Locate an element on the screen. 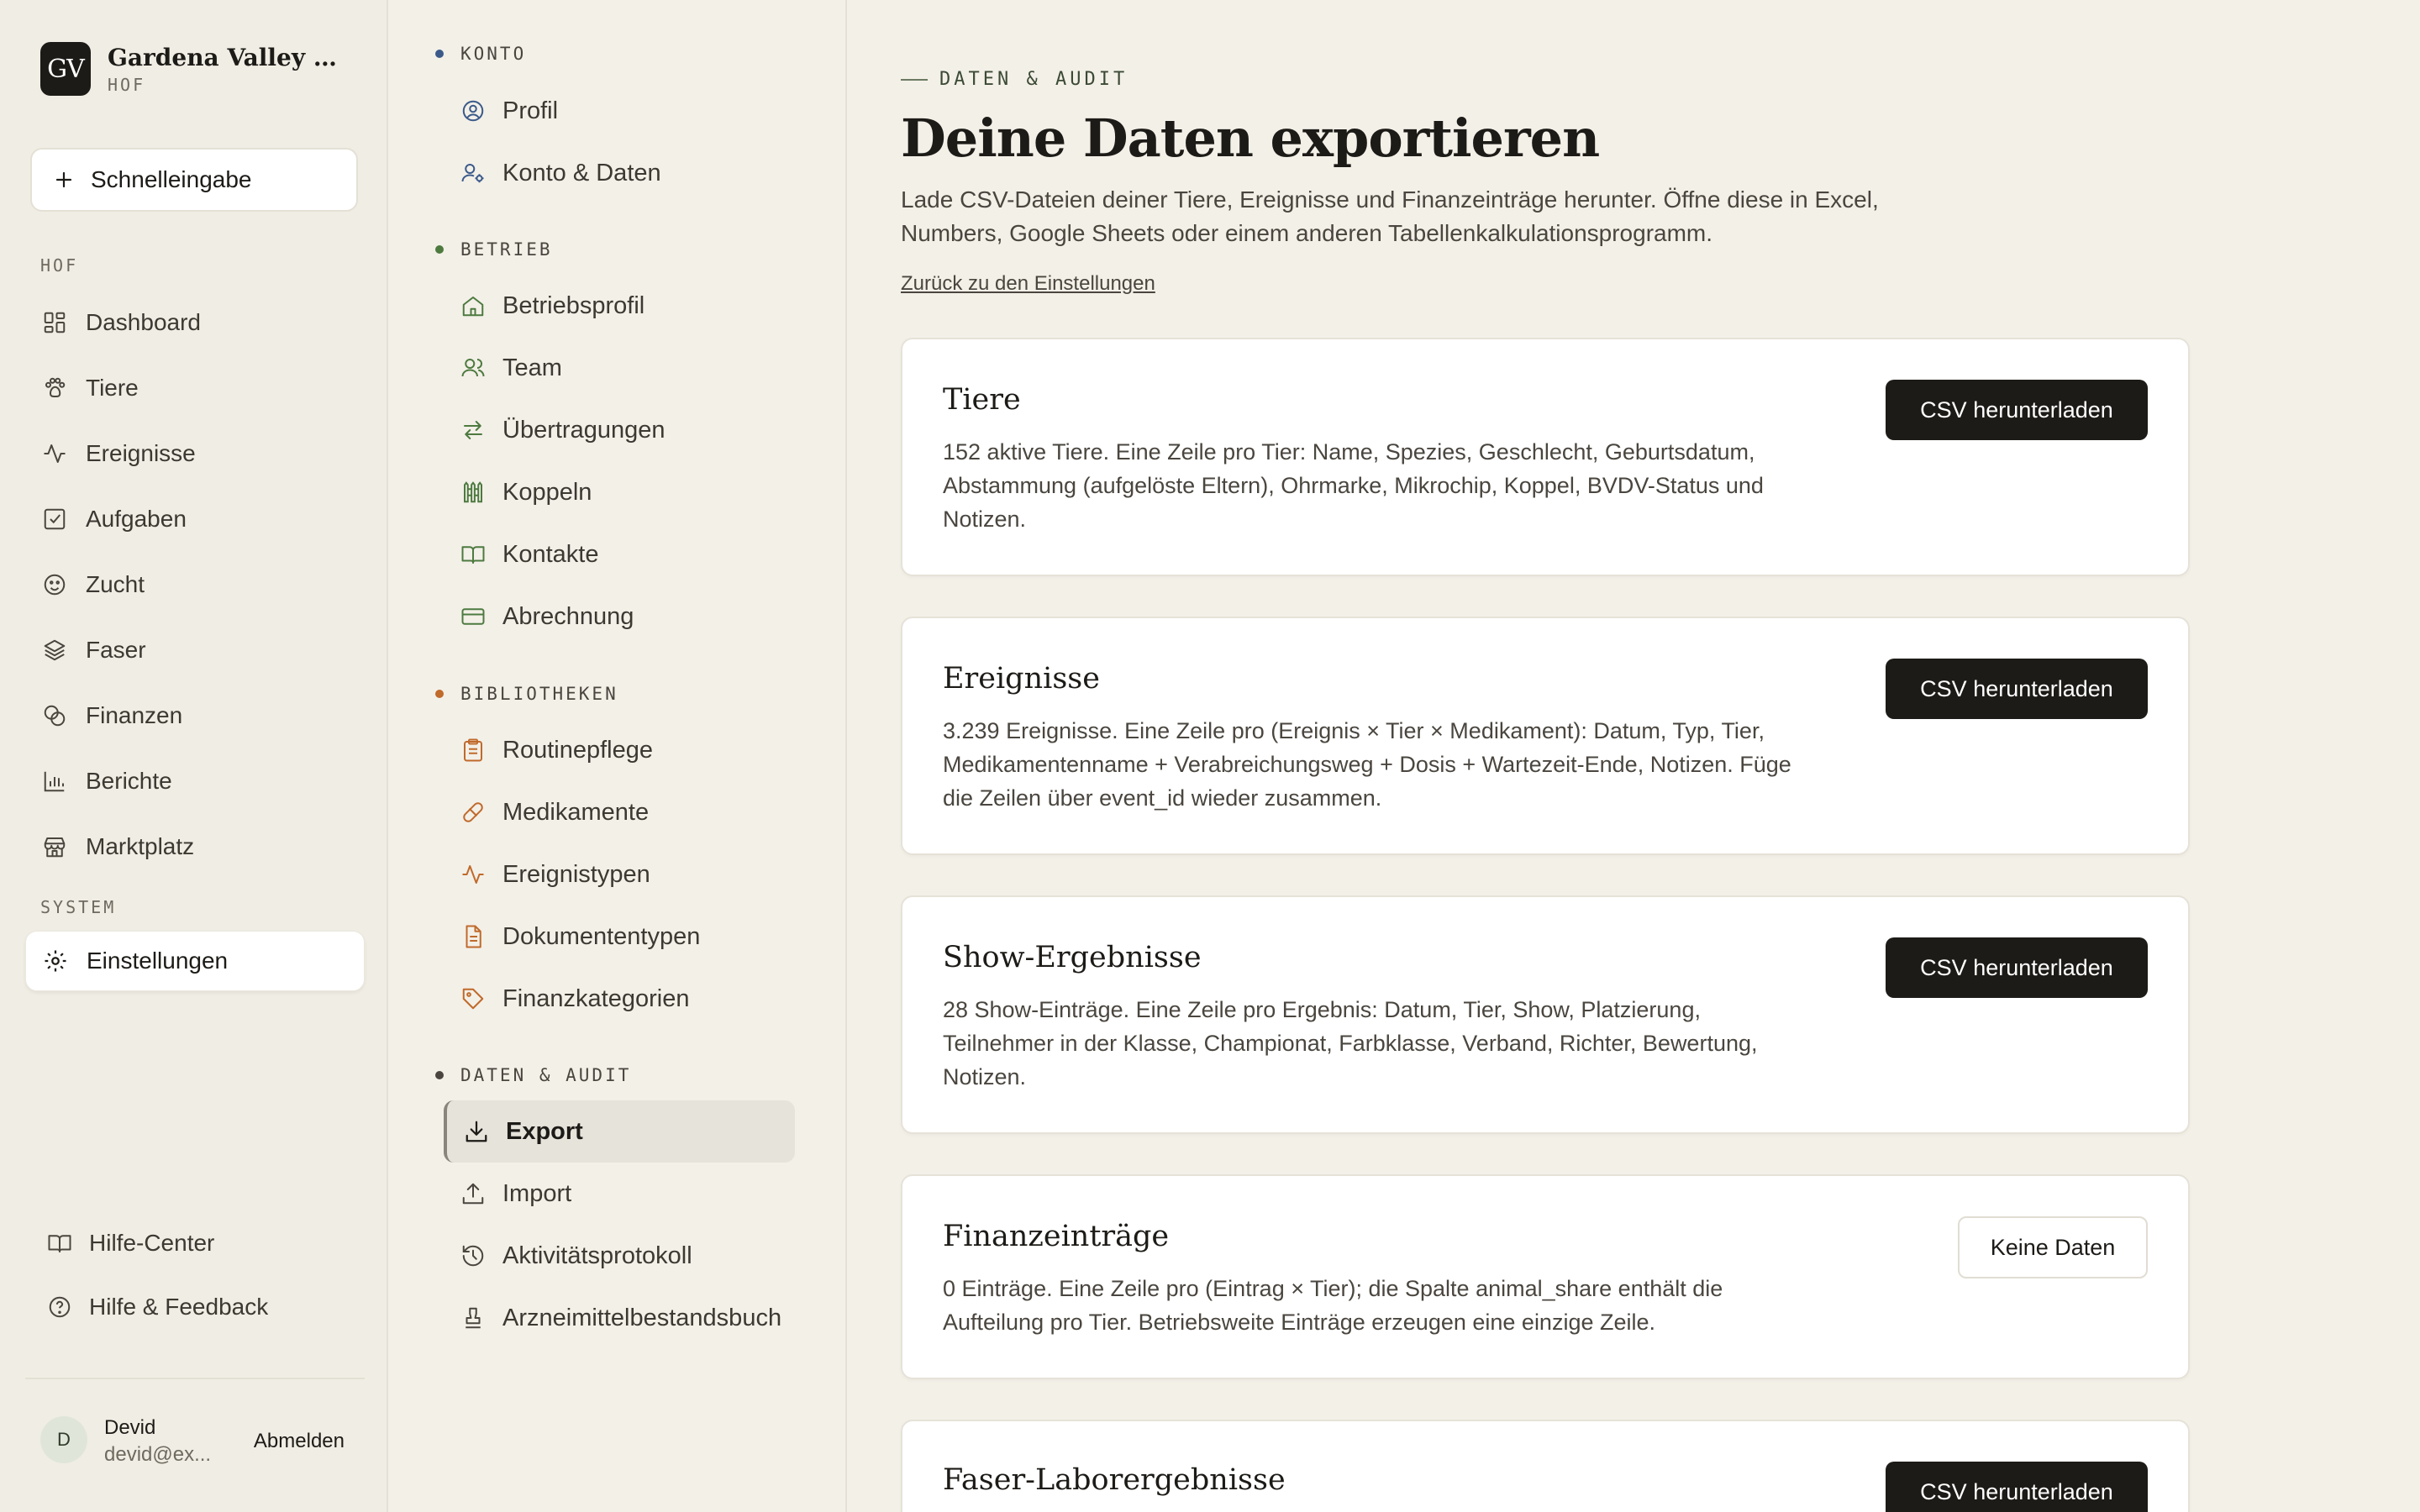 The image size is (2420, 1512). settings-section-label: BIBLIOTHEKEN is located at coordinates (539, 694).